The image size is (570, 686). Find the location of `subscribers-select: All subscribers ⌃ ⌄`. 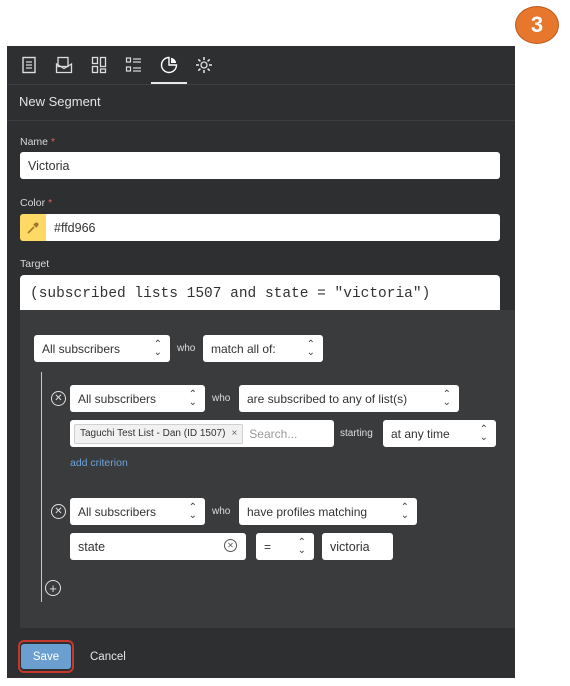

subscribers-select: All subscribers ⌃ ⌄ is located at coordinates (102, 348).